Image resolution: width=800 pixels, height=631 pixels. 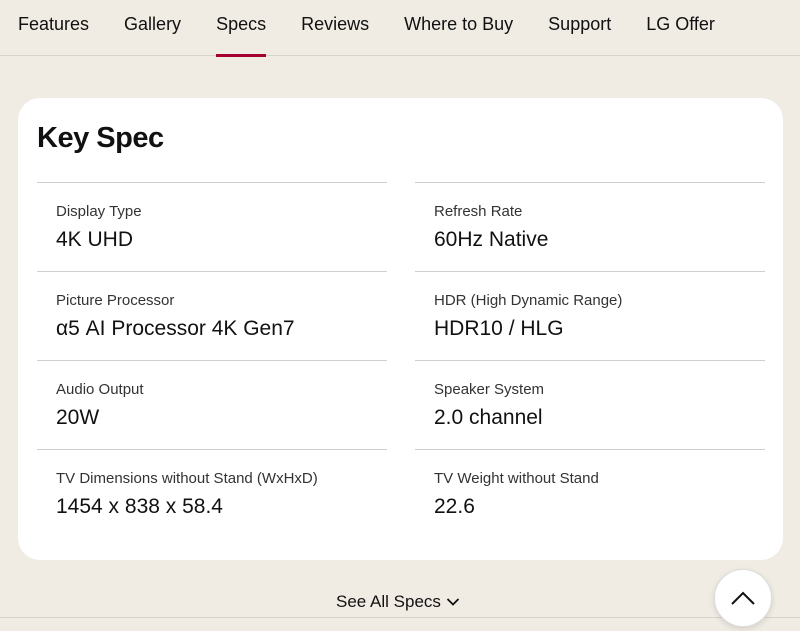 I want to click on tab-specs: Specs, so click(x=241, y=28).